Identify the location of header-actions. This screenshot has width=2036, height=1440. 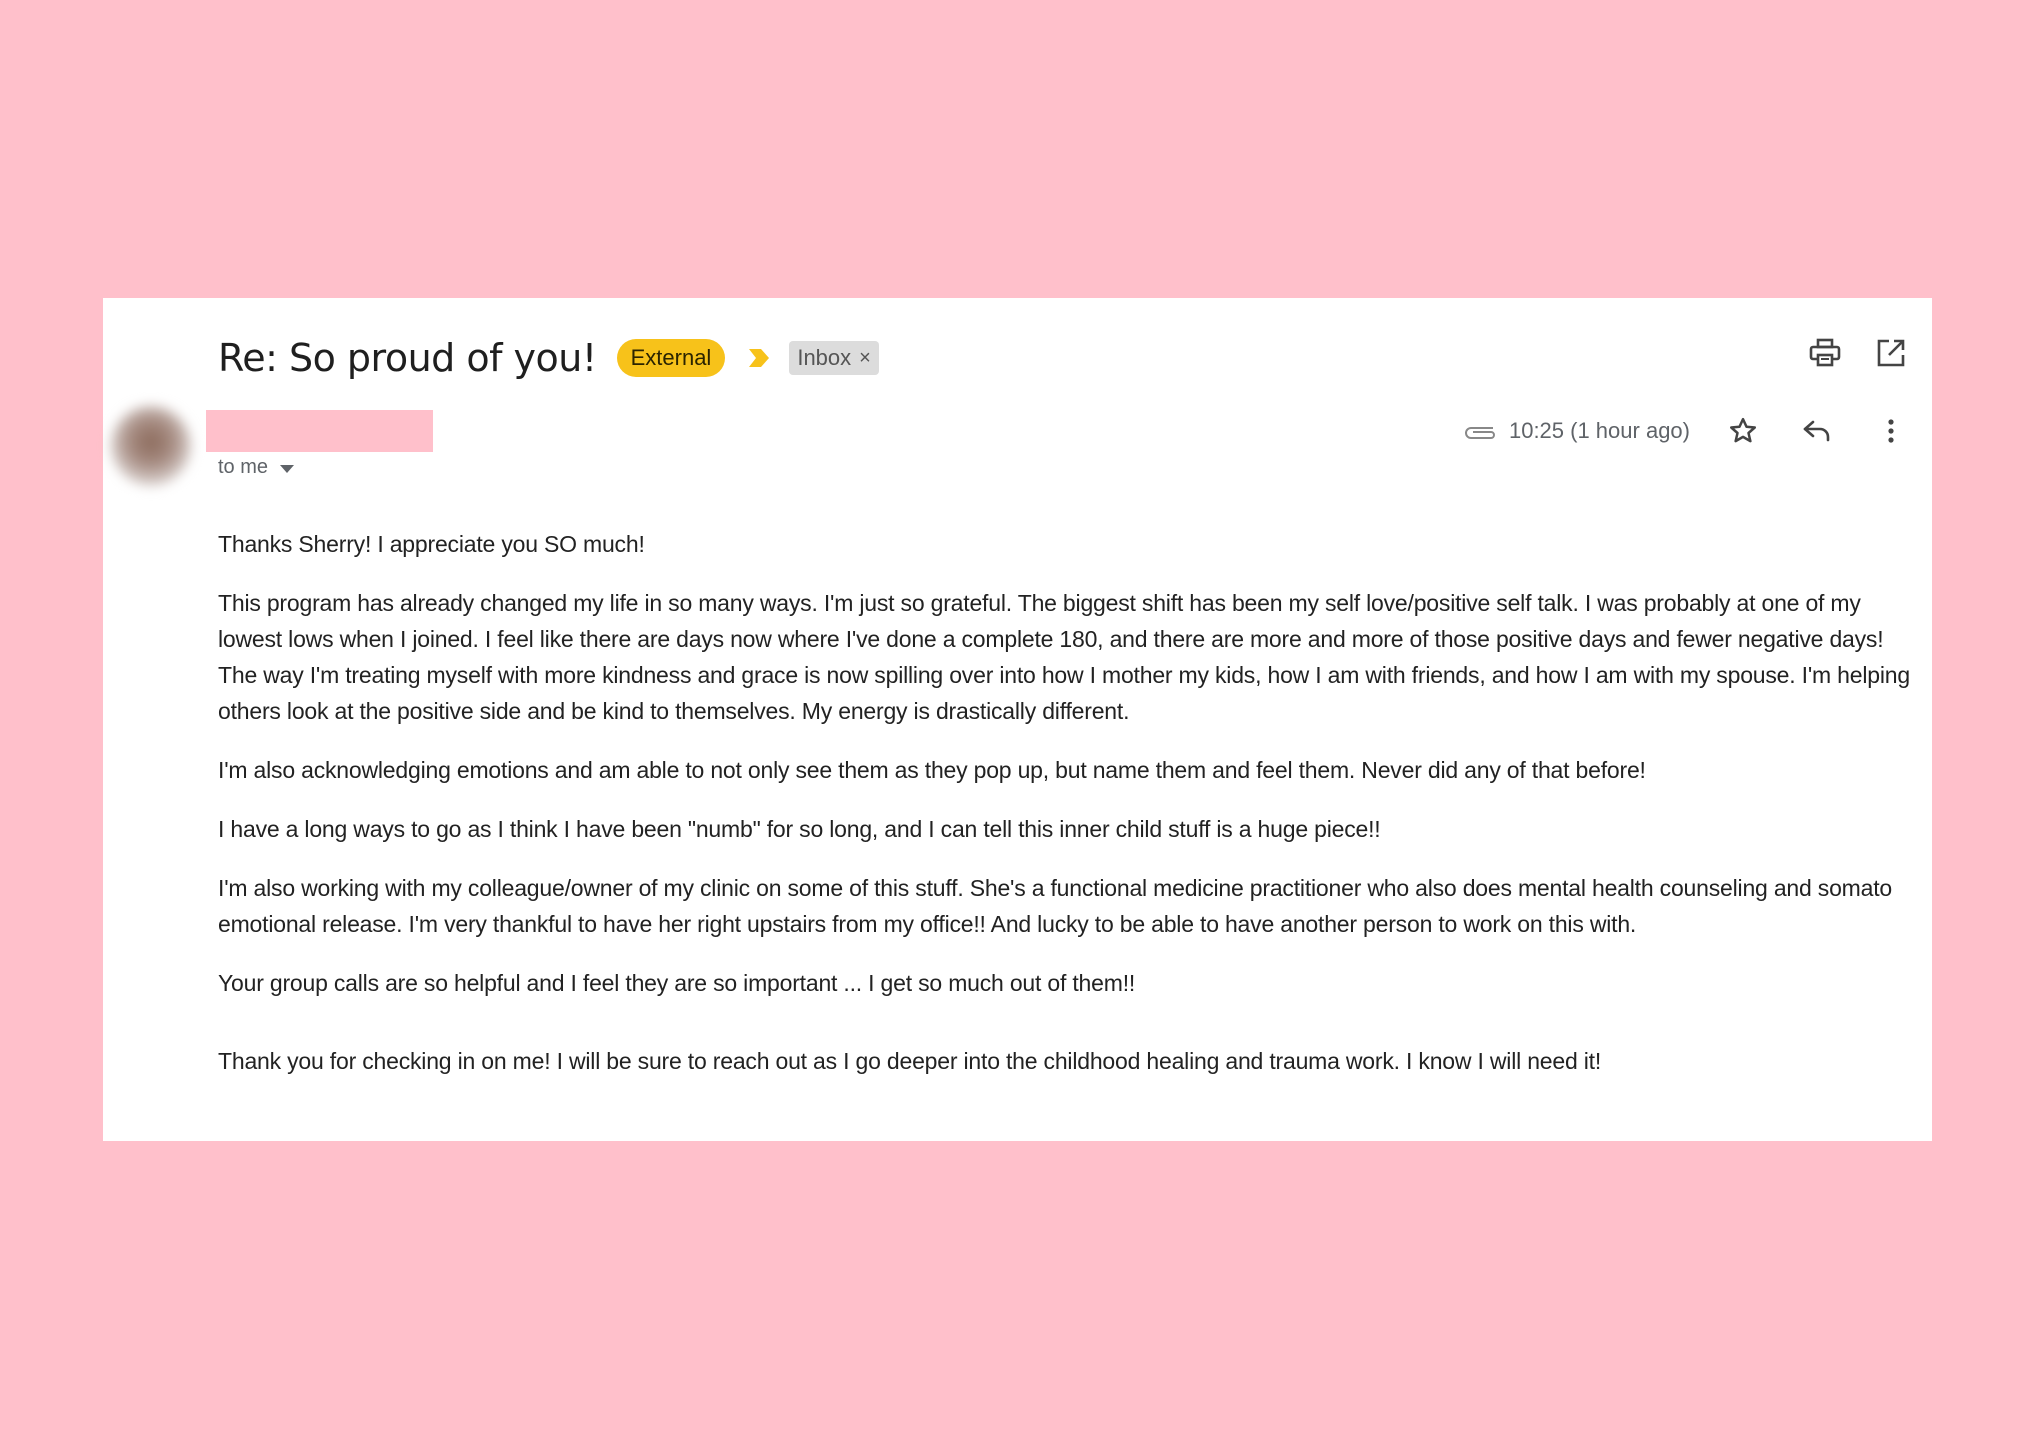
(1858, 353).